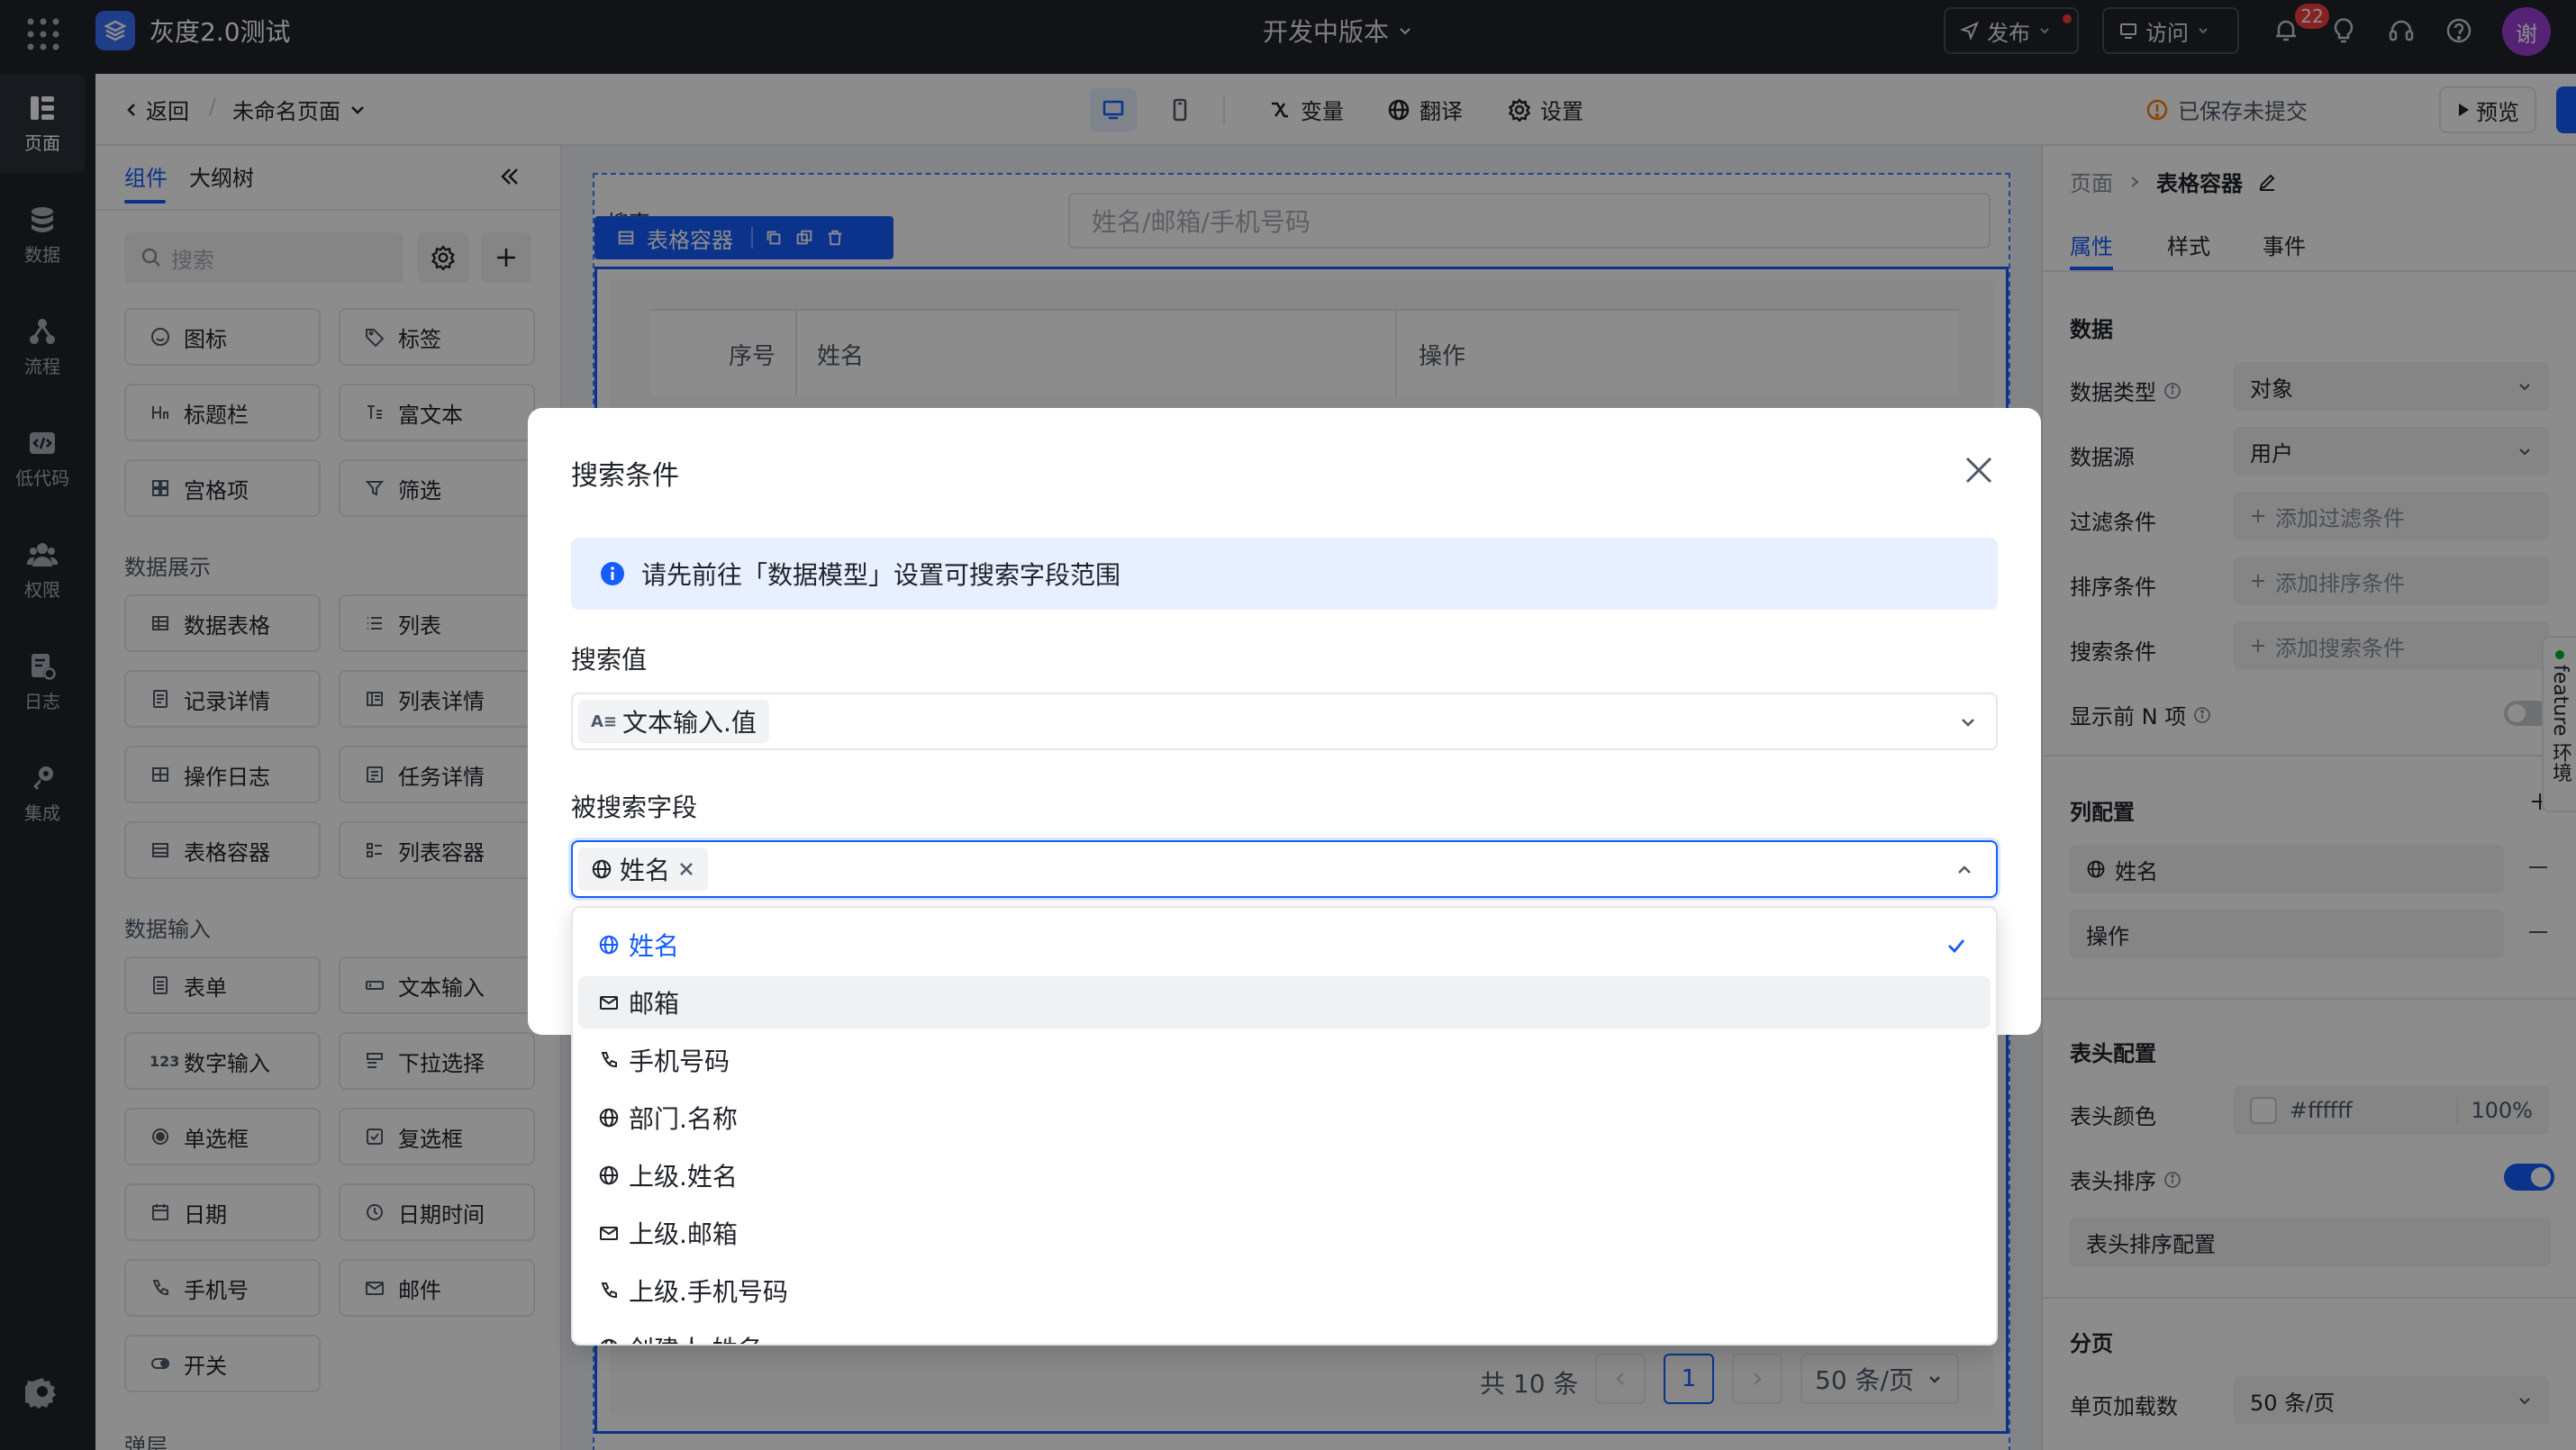 This screenshot has width=2576, height=1450. Describe the element at coordinates (689, 723) in the screenshot. I see `tag-label: 文本输入.值` at that location.